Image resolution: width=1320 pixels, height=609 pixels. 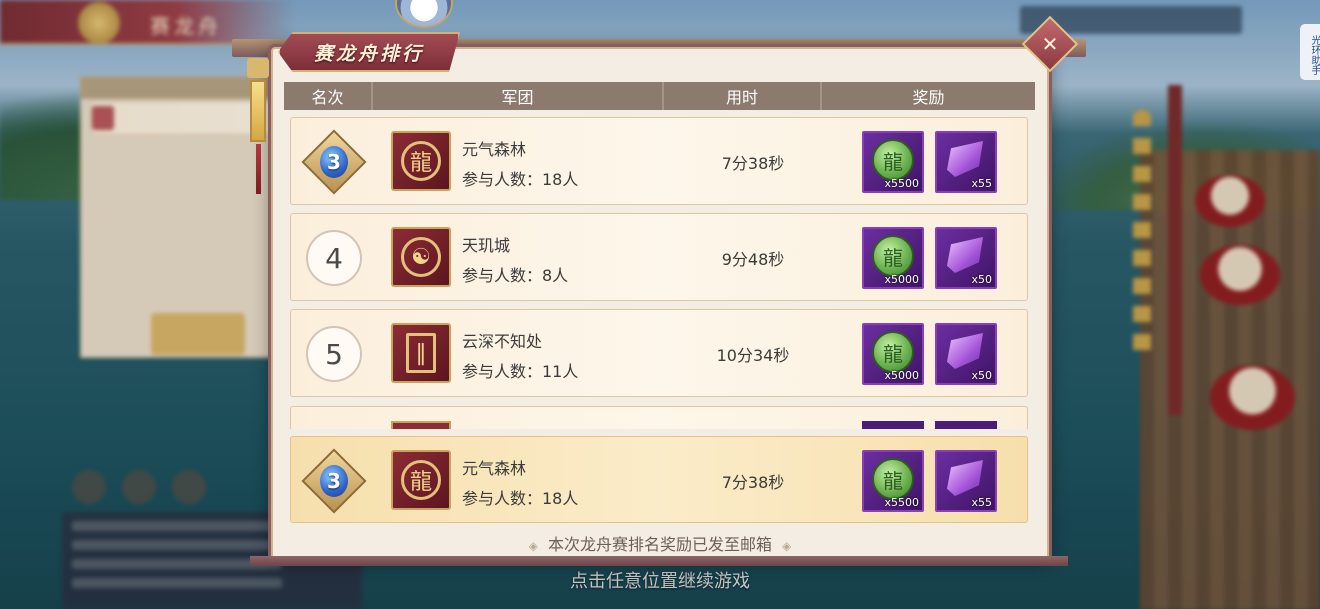 I want to click on table-row-partial, so click(x=659, y=417).